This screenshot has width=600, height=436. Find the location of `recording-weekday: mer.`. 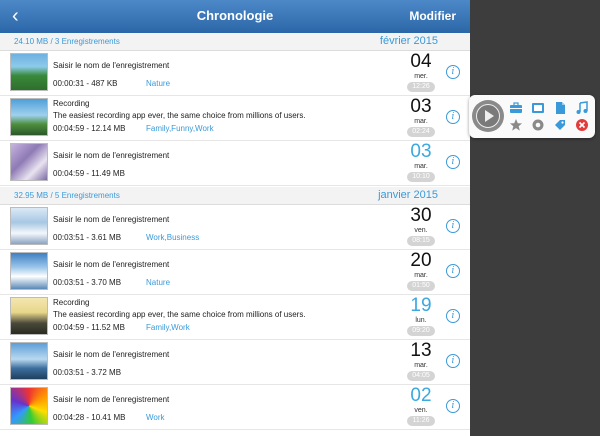

recording-weekday: mer. is located at coordinates (421, 76).